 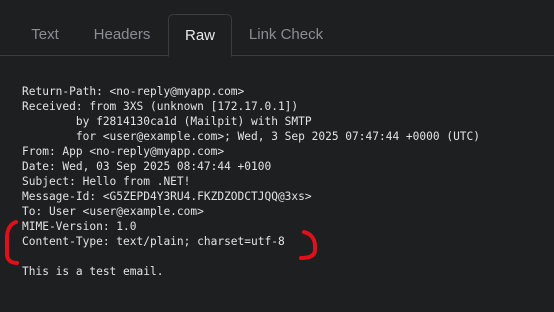 What do you see at coordinates (106, 181) in the screenshot?
I see `raw-line: Subject: Hello from .NET!` at bounding box center [106, 181].